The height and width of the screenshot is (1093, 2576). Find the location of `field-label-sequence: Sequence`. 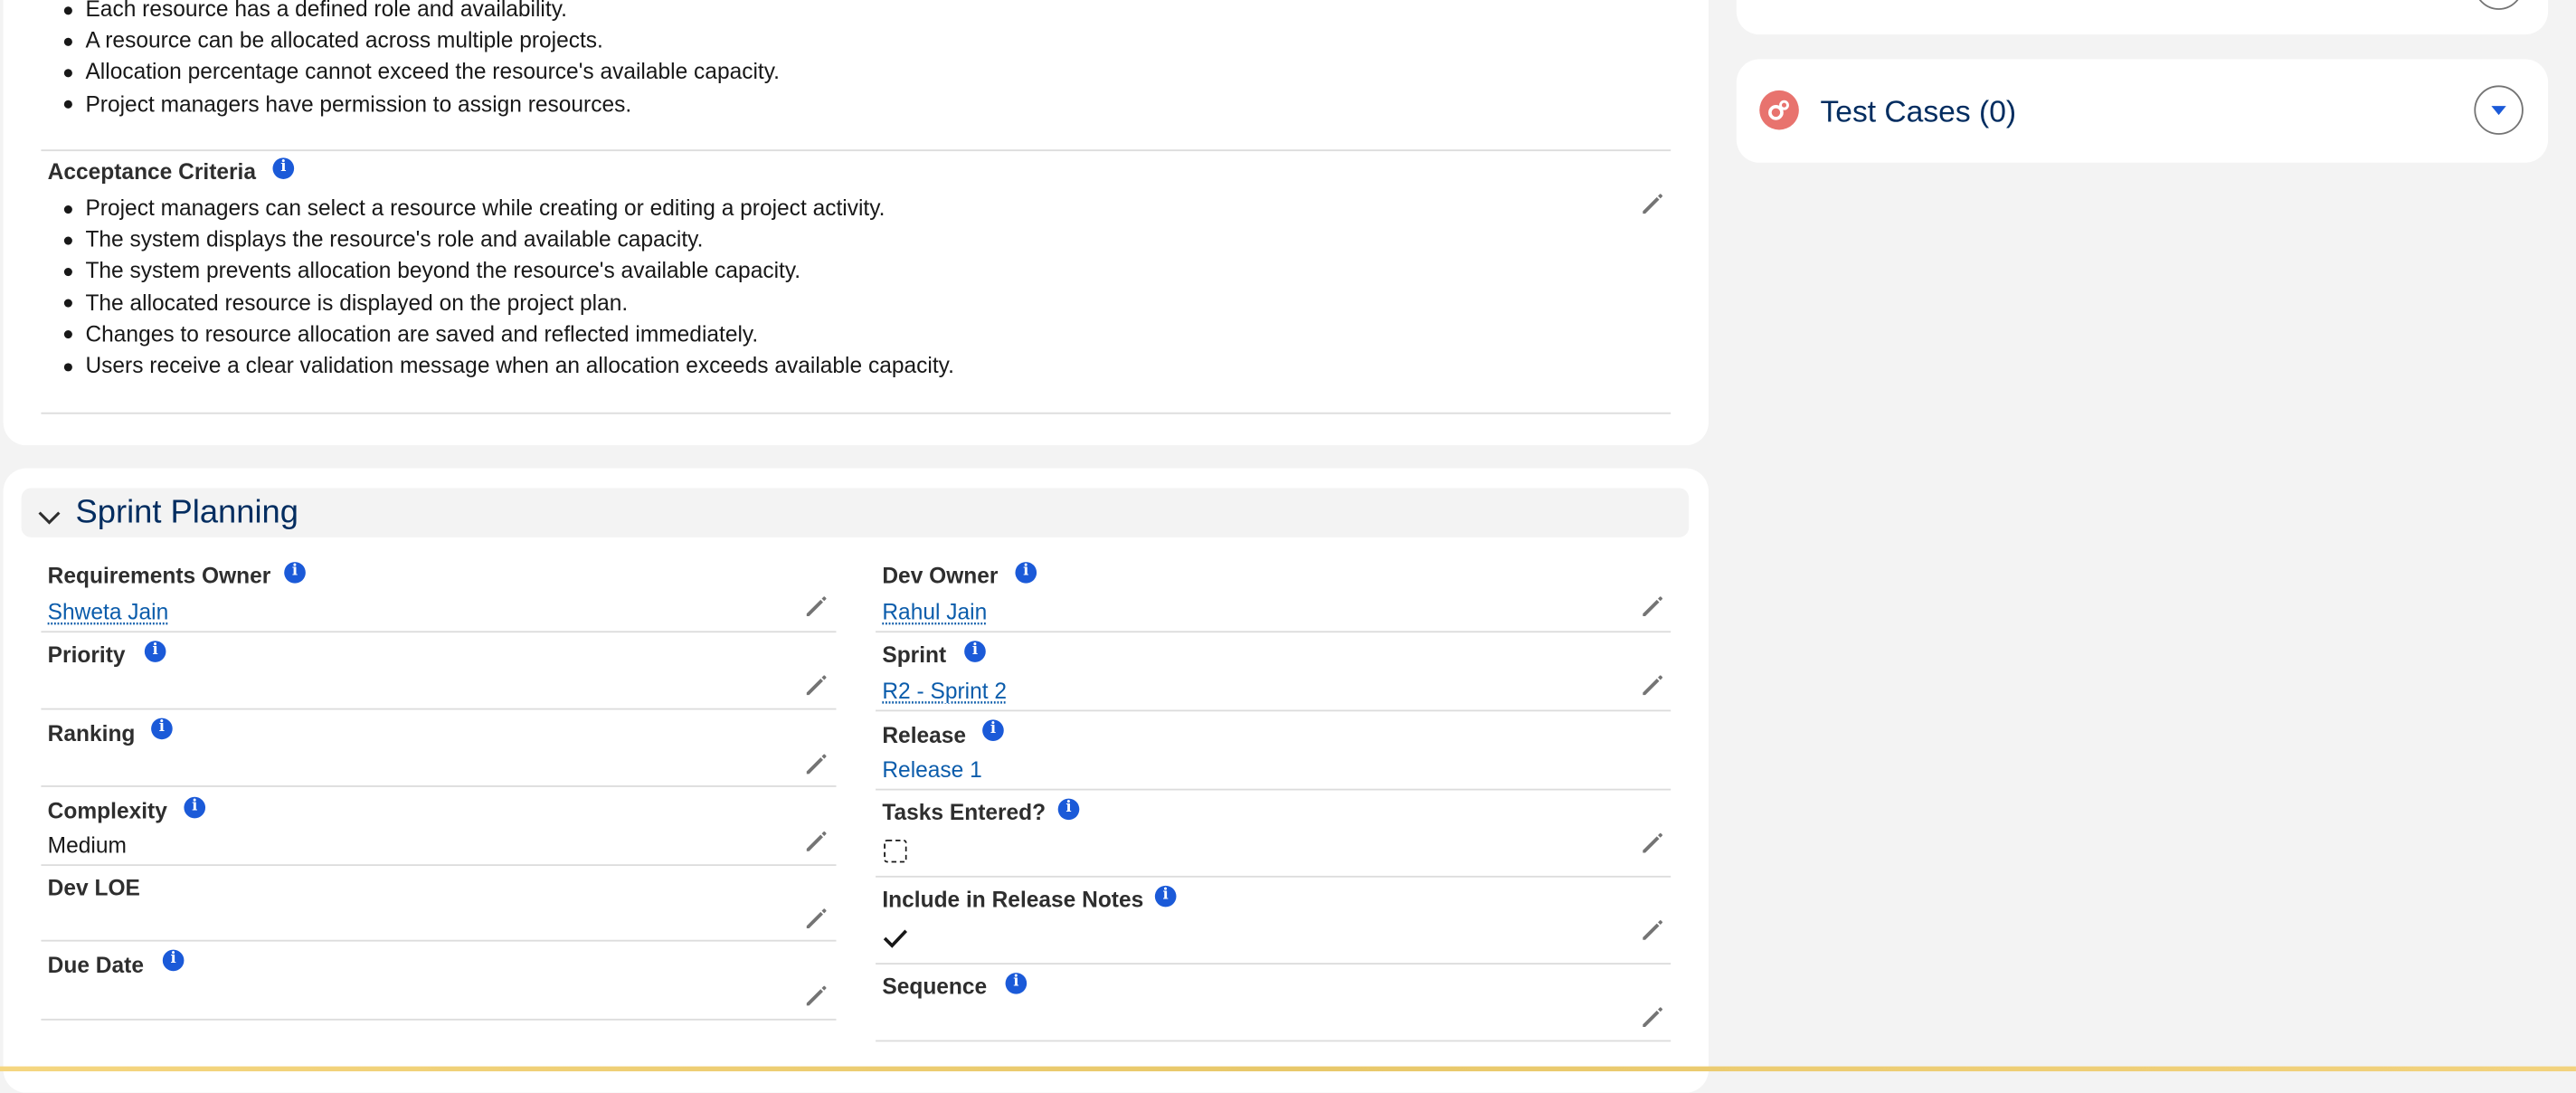

field-label-sequence: Sequence is located at coordinates (935, 987).